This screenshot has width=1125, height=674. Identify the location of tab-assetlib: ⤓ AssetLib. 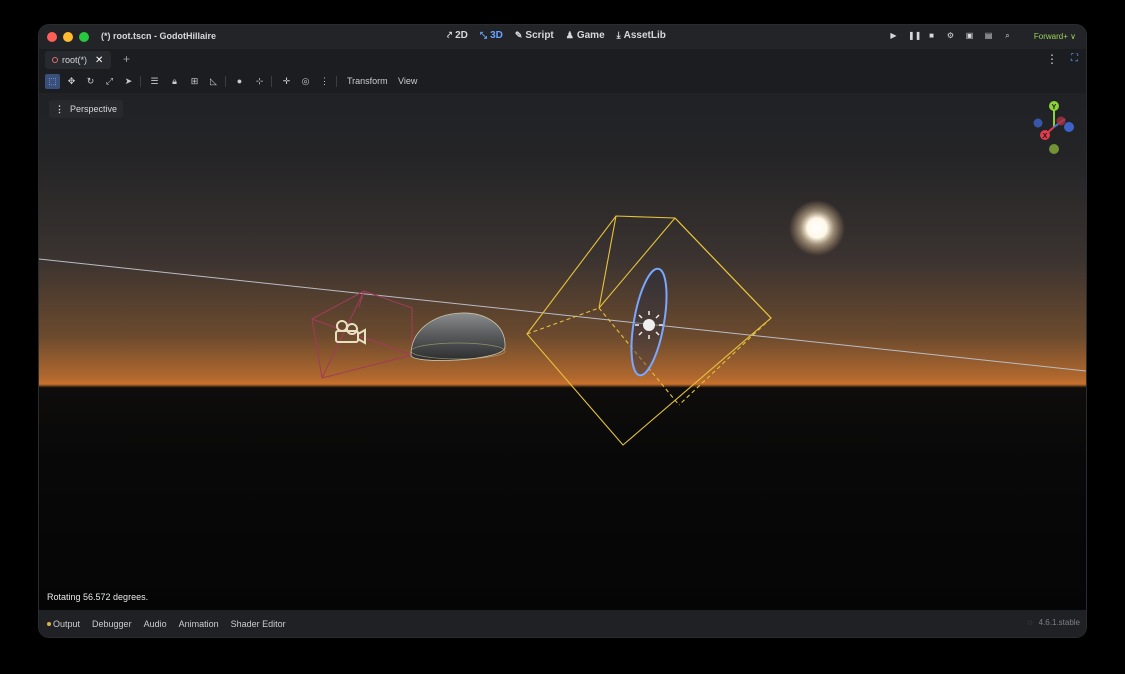
(641, 35).